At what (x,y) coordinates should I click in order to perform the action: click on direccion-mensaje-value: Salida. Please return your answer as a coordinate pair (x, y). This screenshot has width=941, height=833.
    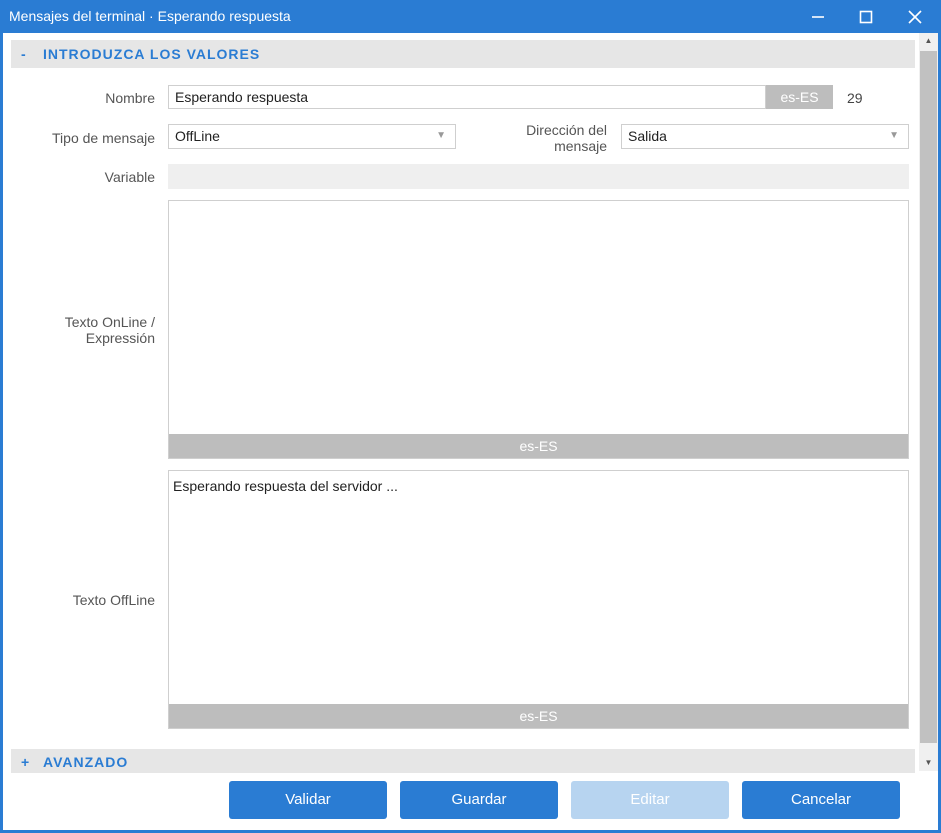
    Looking at the image, I should click on (647, 136).